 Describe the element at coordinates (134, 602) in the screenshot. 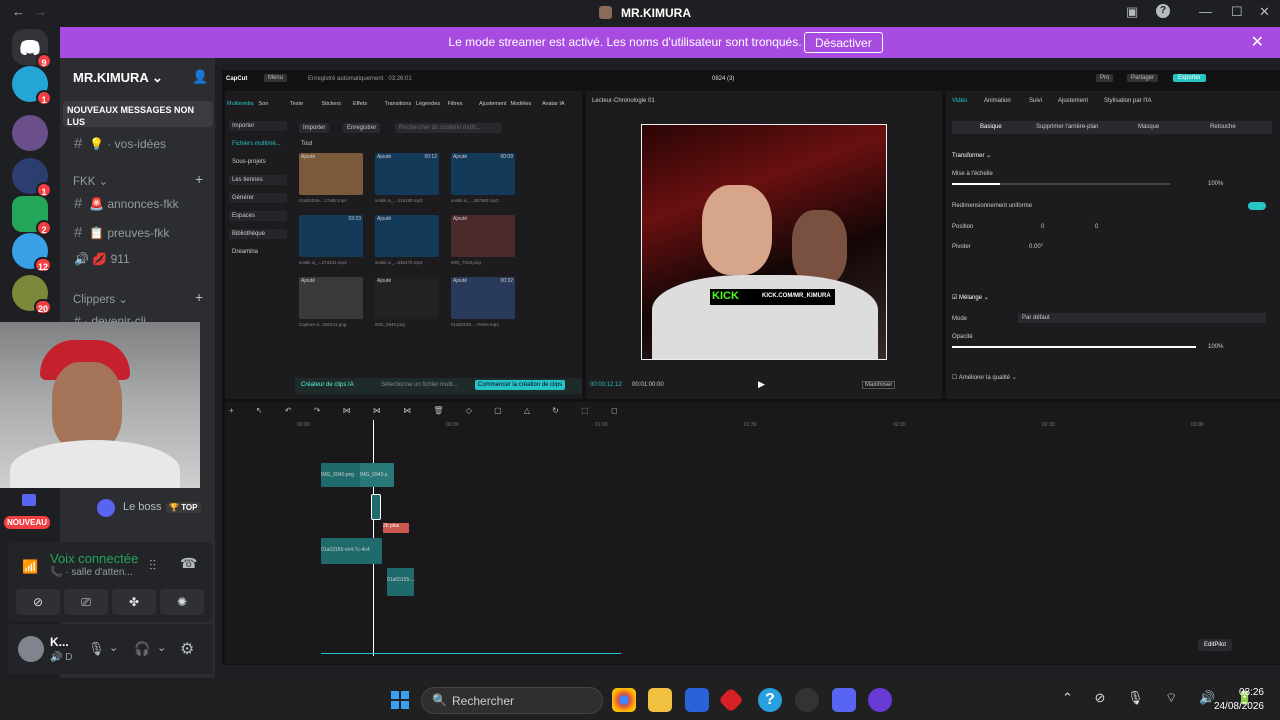

I see `activities-button: ✤` at that location.